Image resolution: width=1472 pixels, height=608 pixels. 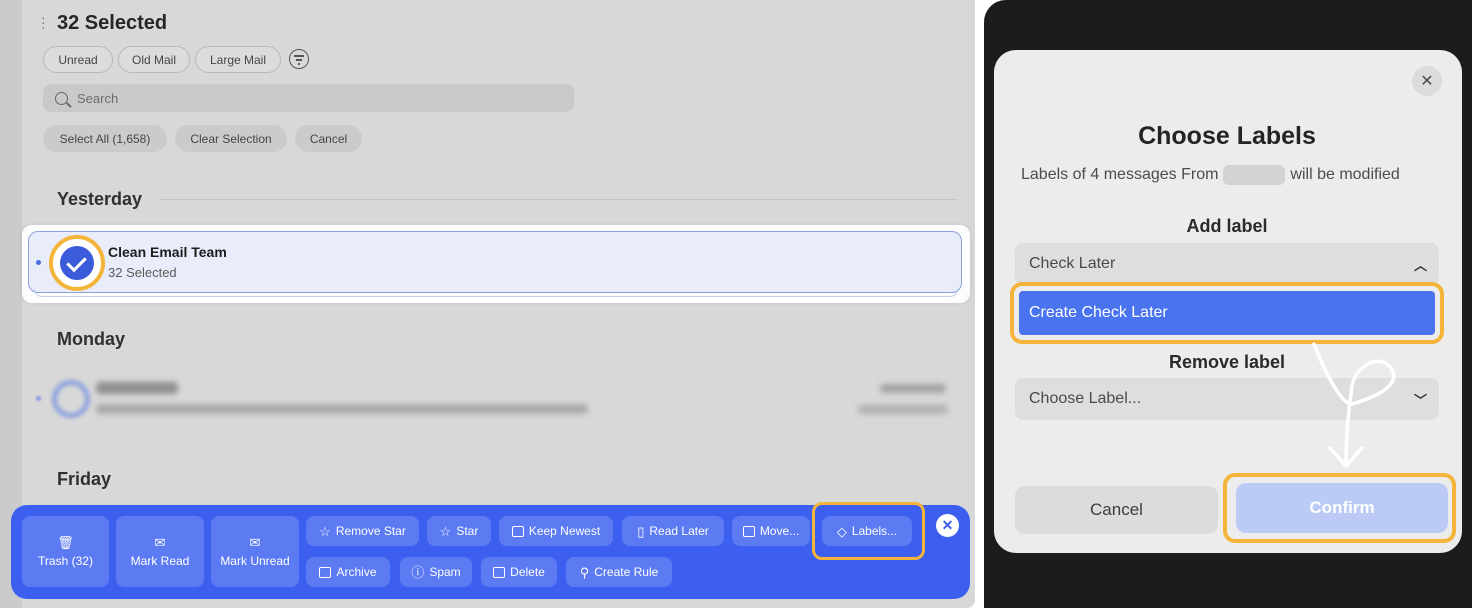 I want to click on confirm-button: Confirm, so click(x=1342, y=508).